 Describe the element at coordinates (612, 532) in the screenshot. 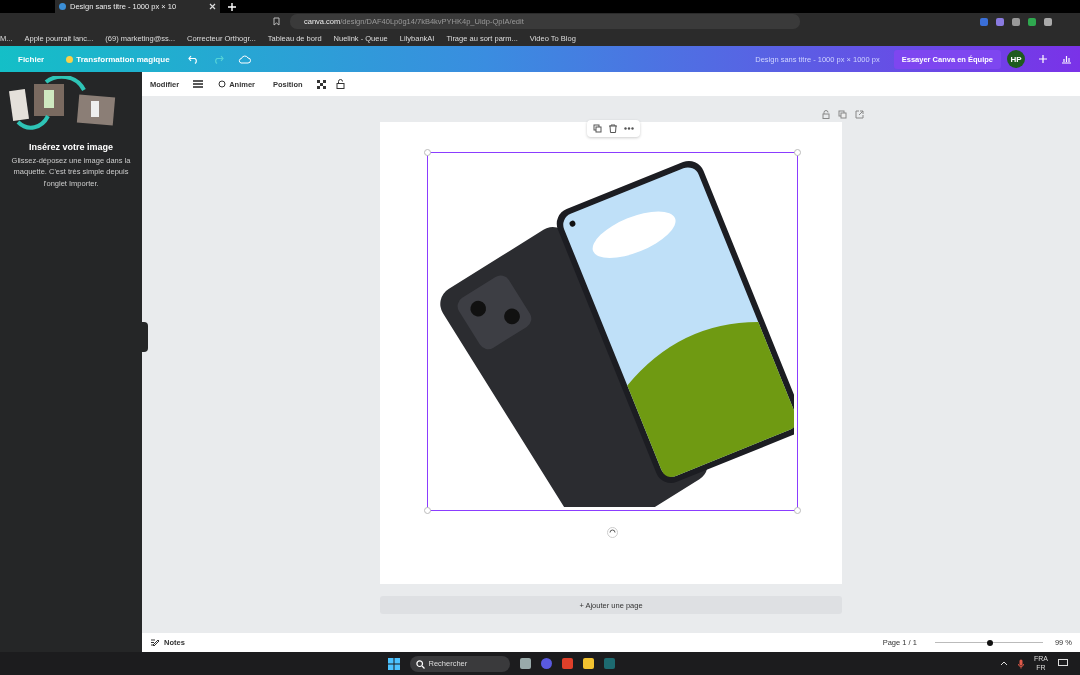

I see `rotate-handle` at that location.